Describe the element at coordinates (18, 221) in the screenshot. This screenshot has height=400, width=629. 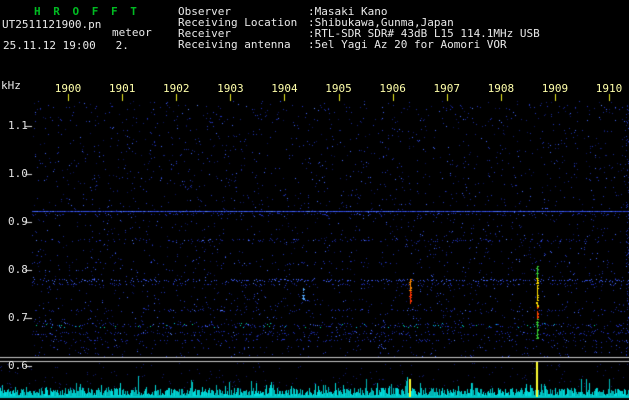
I see `freq-tick-label: 0.9` at that location.